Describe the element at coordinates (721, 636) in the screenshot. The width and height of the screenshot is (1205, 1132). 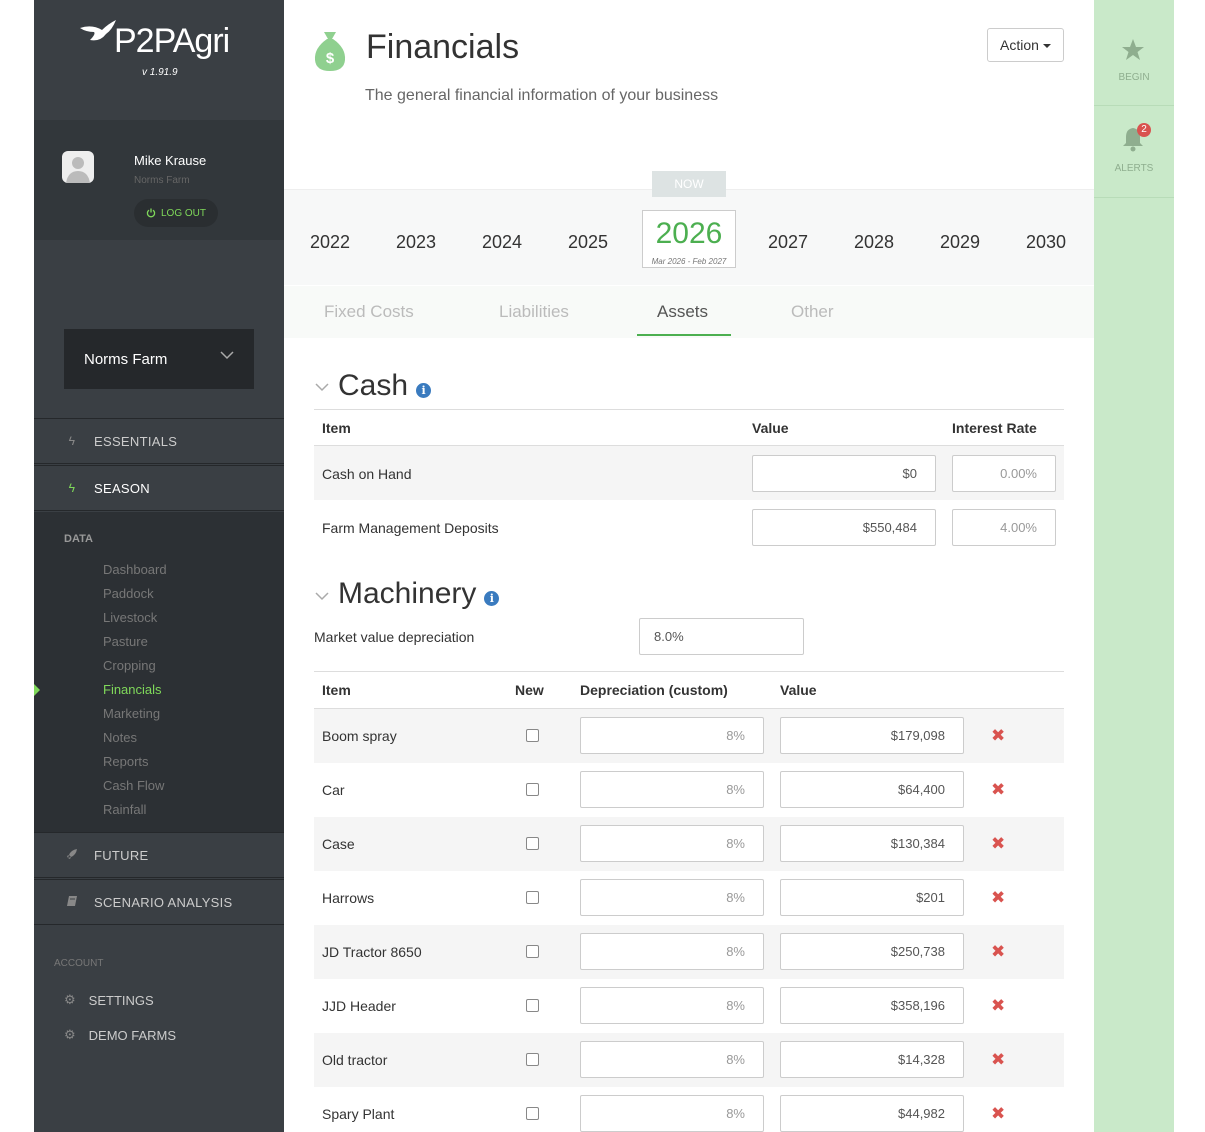
I see `market-depreciation-input: 8.0%` at that location.